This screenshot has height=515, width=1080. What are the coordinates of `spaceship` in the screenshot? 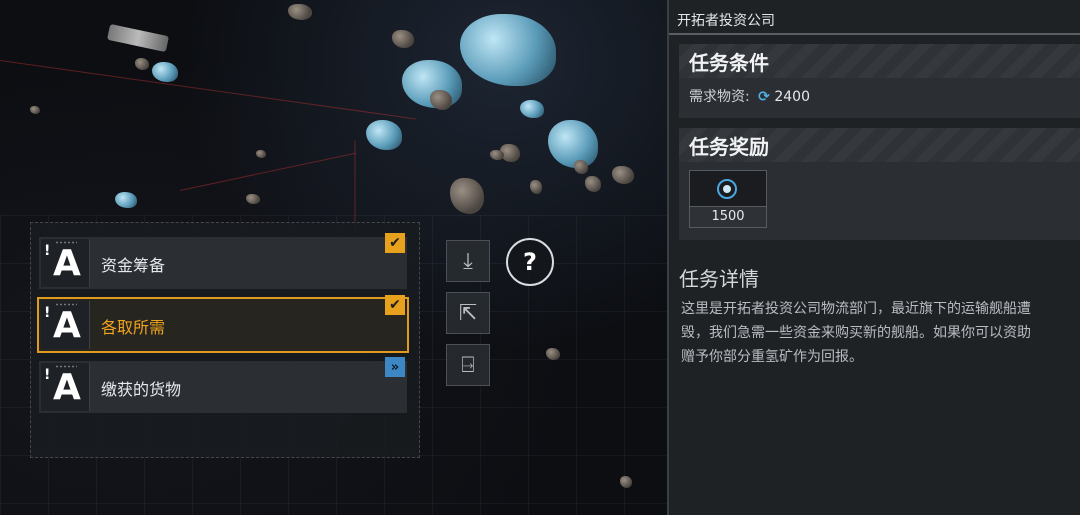 It's located at (138, 38).